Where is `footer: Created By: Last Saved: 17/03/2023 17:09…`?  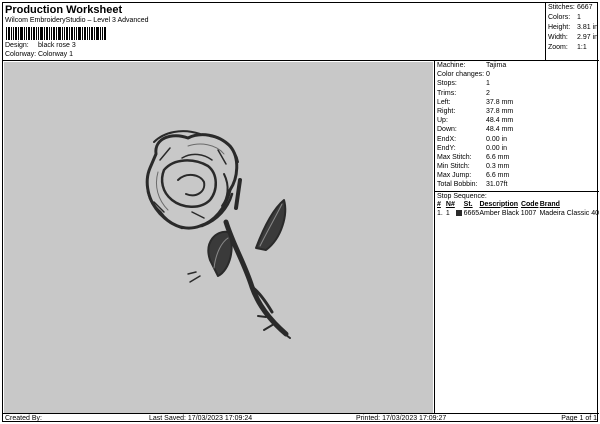 footer: Created By: Last Saved: 17/03/2023 17:09… is located at coordinates (301, 418).